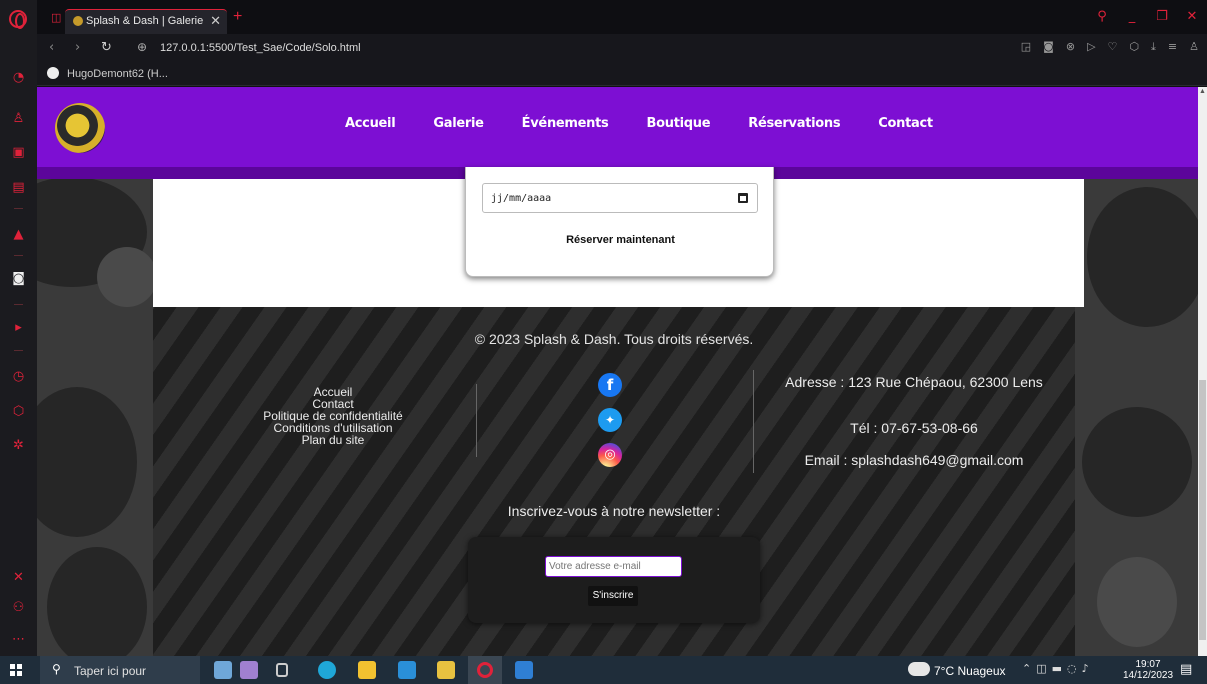  Describe the element at coordinates (743, 198) in the screenshot. I see `calendar-icon` at that location.